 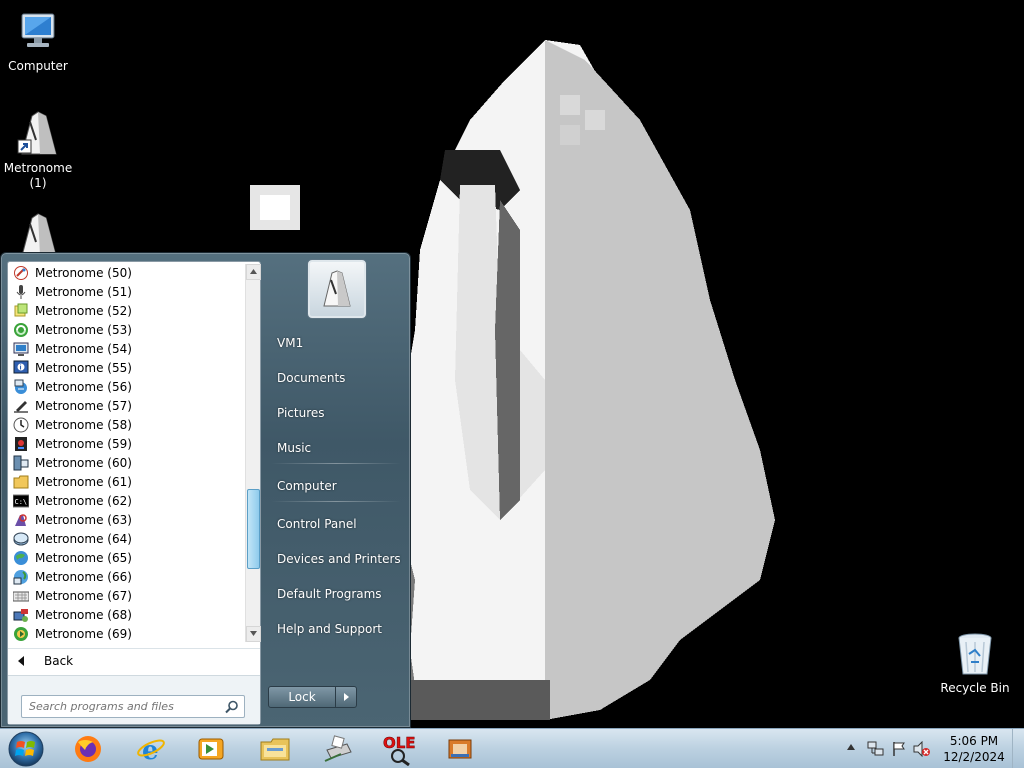 I want to click on search-box, so click(x=133, y=706).